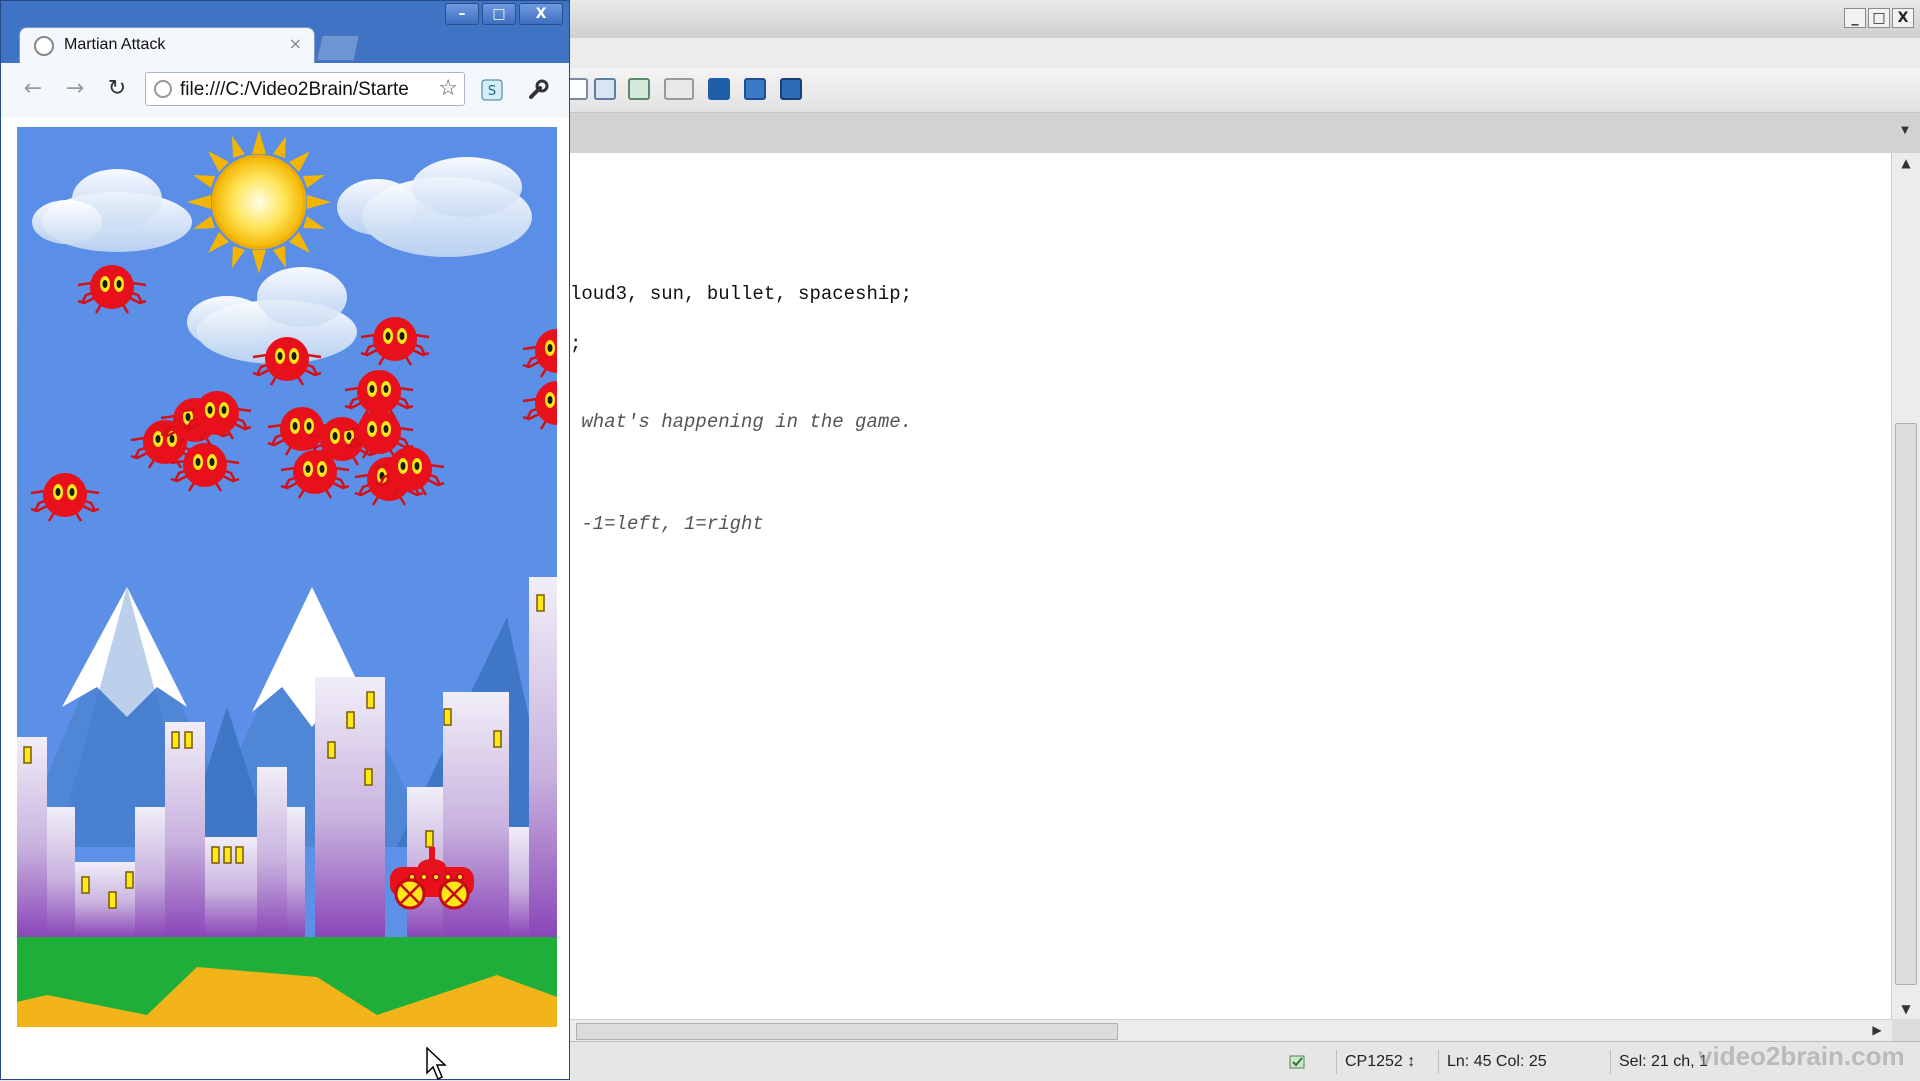 This screenshot has width=1920, height=1081. Describe the element at coordinates (286, 15) in the screenshot. I see `browser-titlebar: – □ X` at that location.